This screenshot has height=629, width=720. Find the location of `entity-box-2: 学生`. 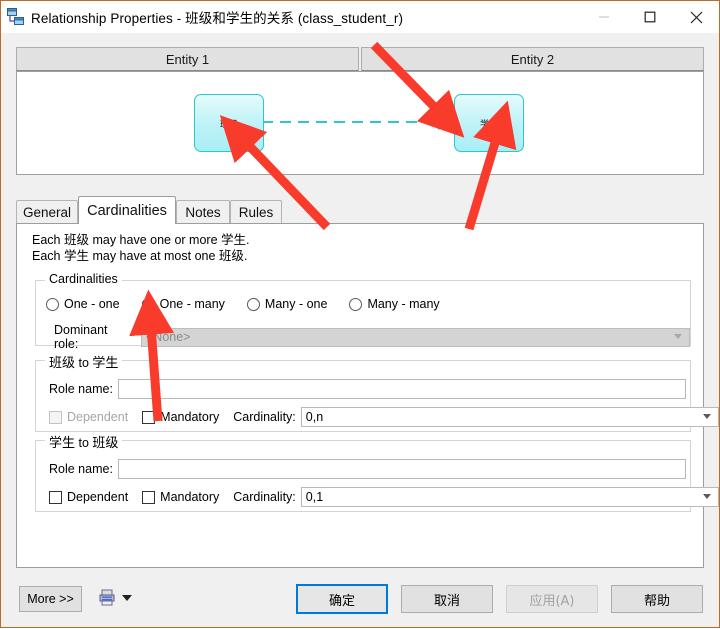

entity-box-2: 学生 is located at coordinates (489, 123).